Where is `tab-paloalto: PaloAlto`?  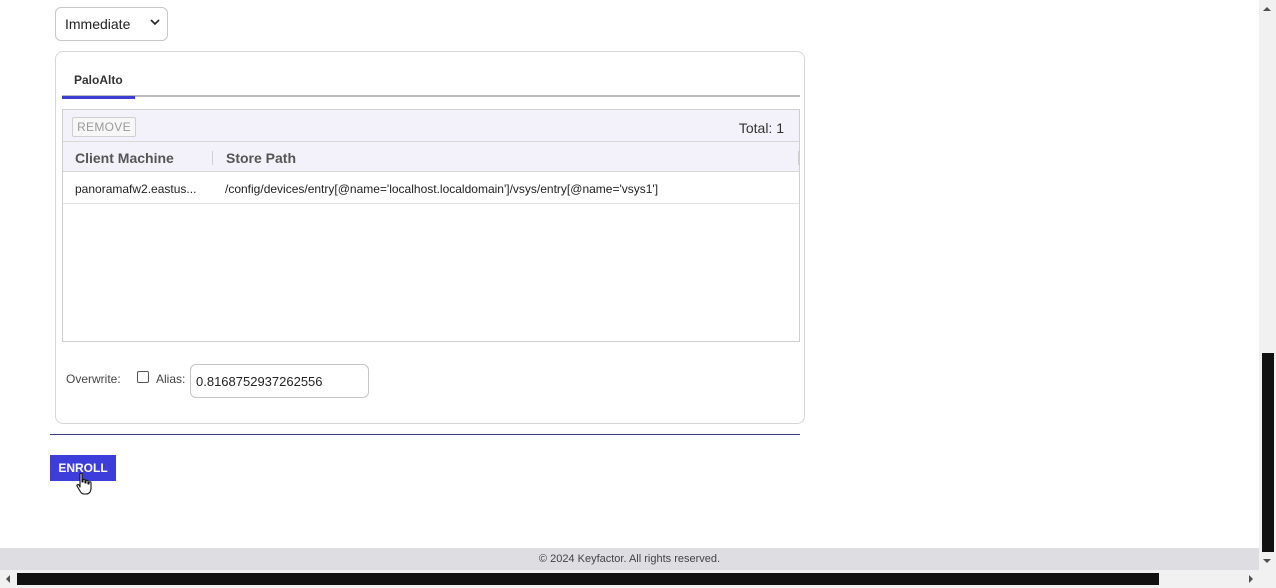 tab-paloalto: PaloAlto is located at coordinates (98, 81).